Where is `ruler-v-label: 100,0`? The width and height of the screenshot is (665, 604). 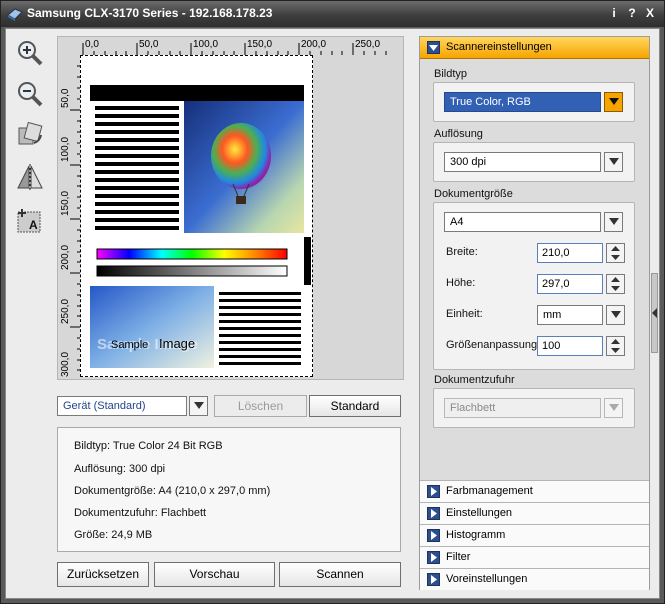
ruler-v-label: 100,0 is located at coordinates (65, 149).